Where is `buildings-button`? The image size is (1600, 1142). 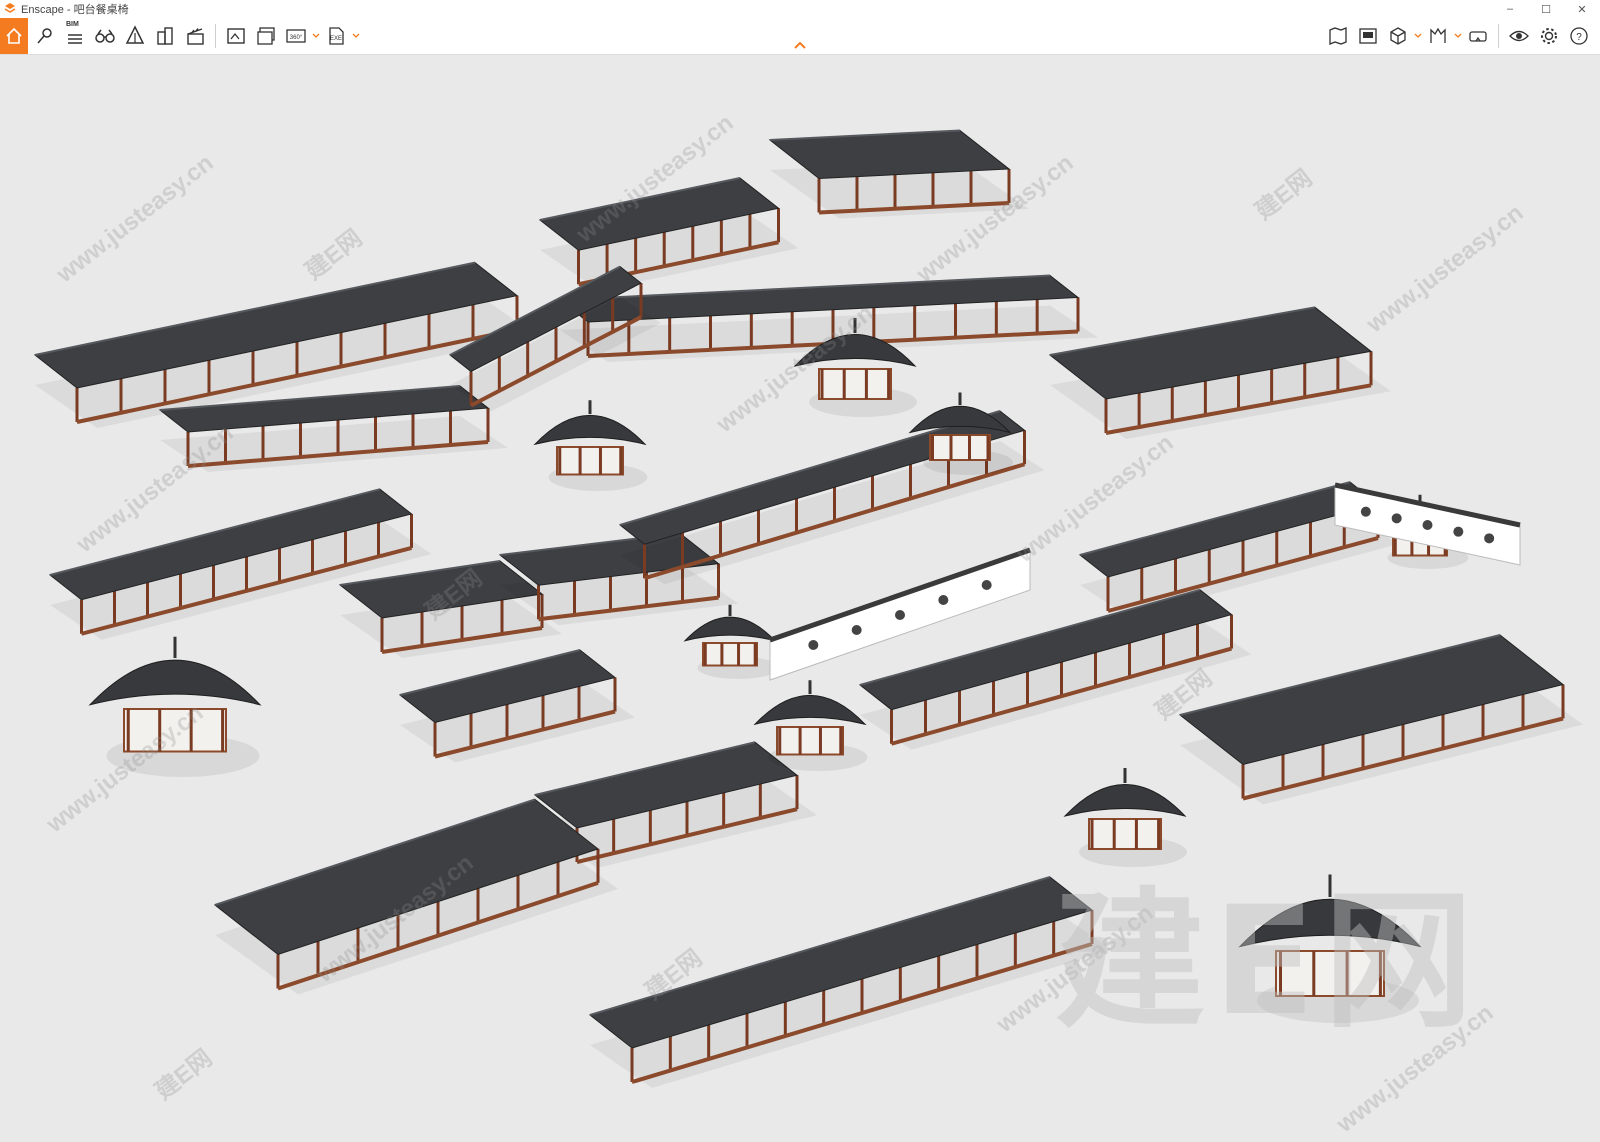 buildings-button is located at coordinates (165, 36).